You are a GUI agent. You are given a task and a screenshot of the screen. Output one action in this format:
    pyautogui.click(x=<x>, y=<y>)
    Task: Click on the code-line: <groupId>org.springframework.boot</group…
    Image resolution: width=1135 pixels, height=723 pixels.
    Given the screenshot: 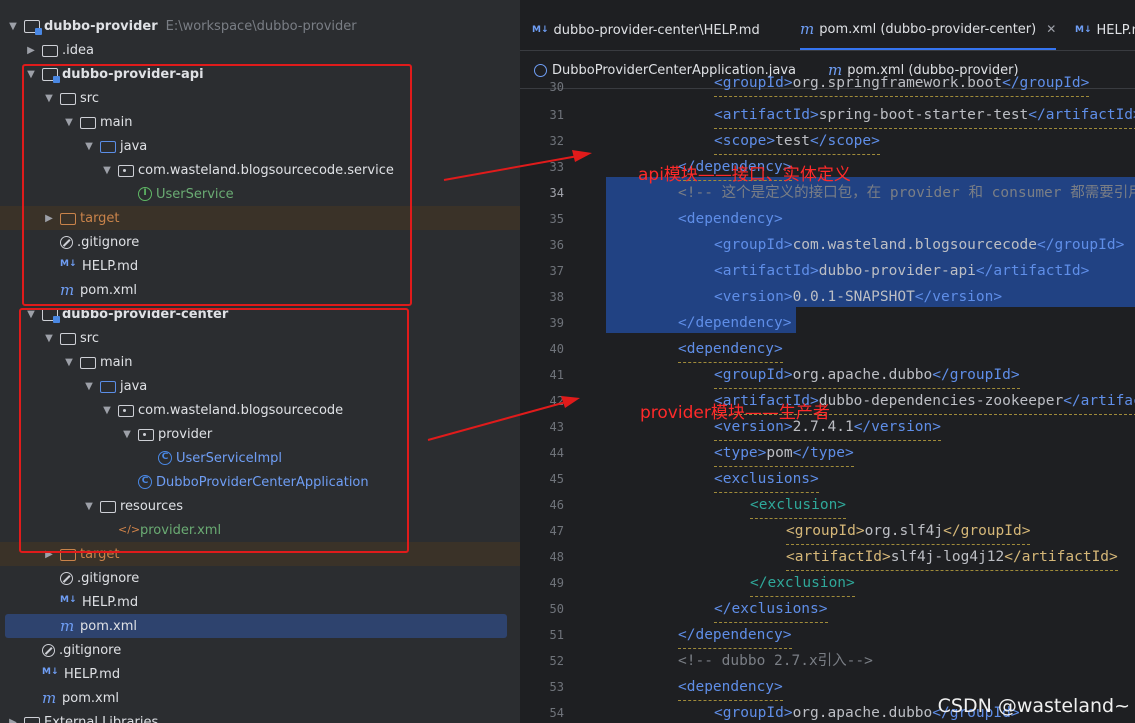 What is the action you would take?
    pyautogui.click(x=902, y=83)
    